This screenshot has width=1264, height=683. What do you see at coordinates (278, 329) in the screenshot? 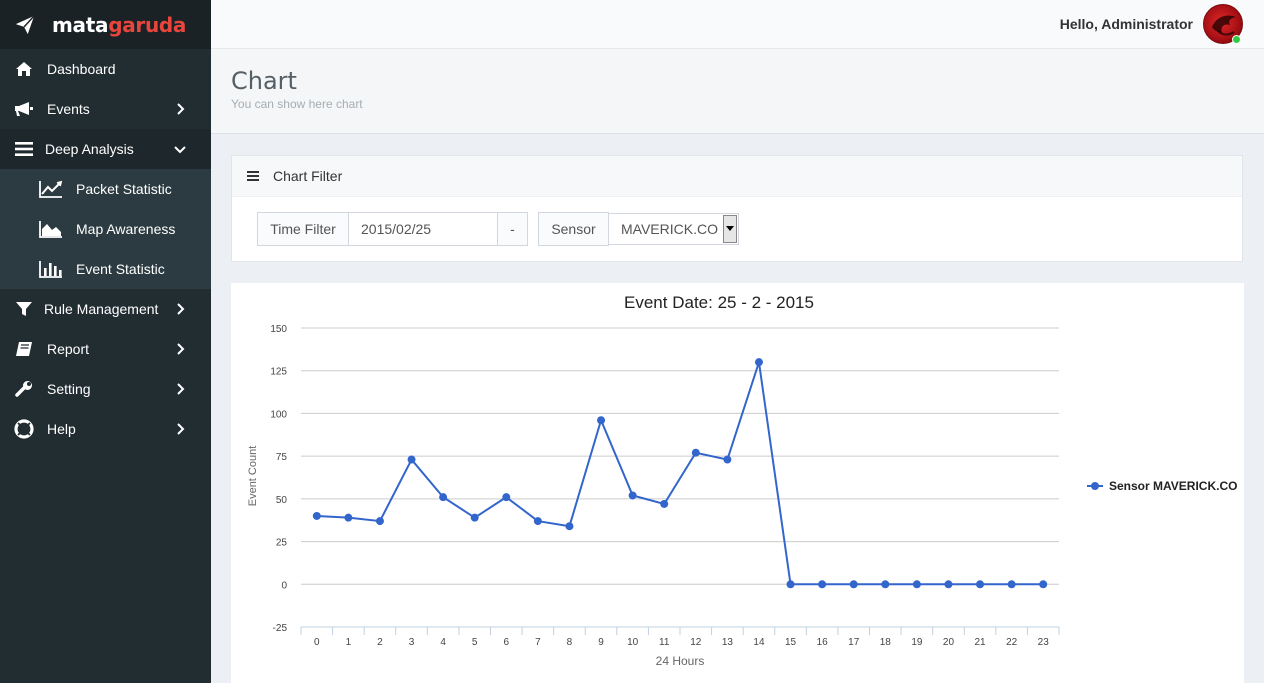
I see `y-tick-label: 150` at bounding box center [278, 329].